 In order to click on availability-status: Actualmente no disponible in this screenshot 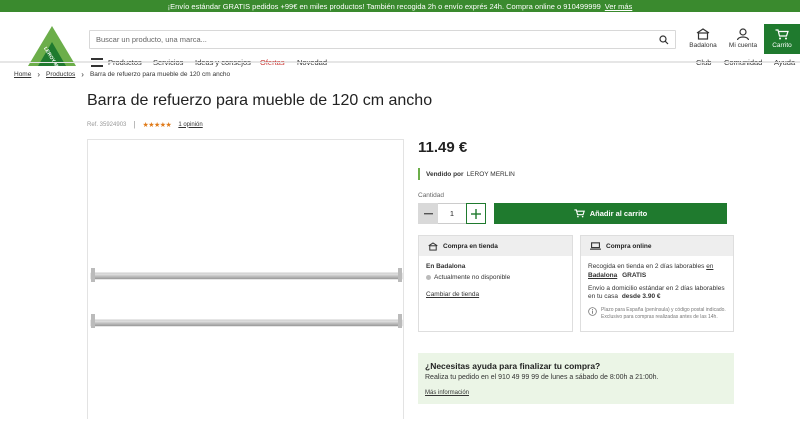, I will do `click(495, 278)`.